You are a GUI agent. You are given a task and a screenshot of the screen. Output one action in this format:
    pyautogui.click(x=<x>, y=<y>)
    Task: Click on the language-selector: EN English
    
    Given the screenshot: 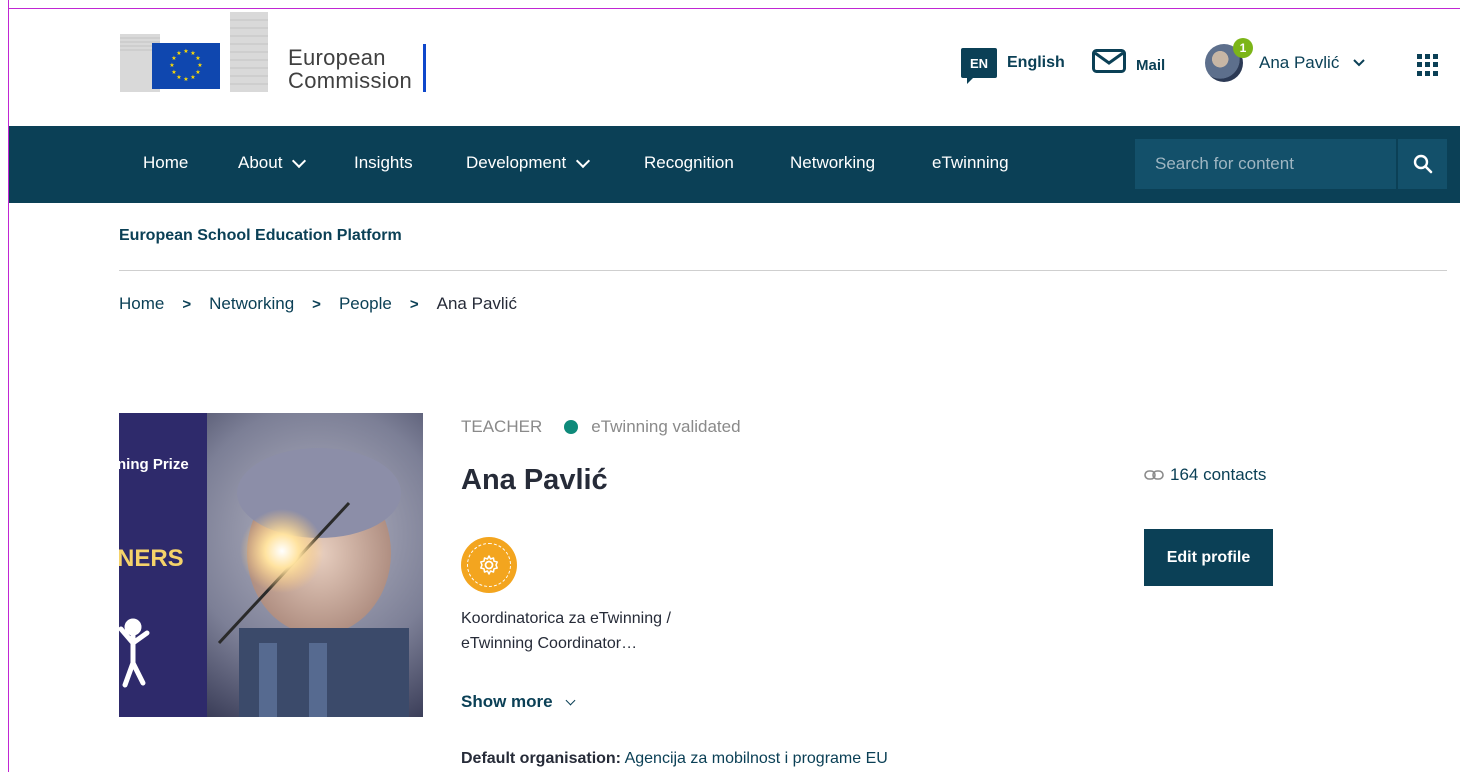 What is the action you would take?
    pyautogui.click(x=1013, y=66)
    